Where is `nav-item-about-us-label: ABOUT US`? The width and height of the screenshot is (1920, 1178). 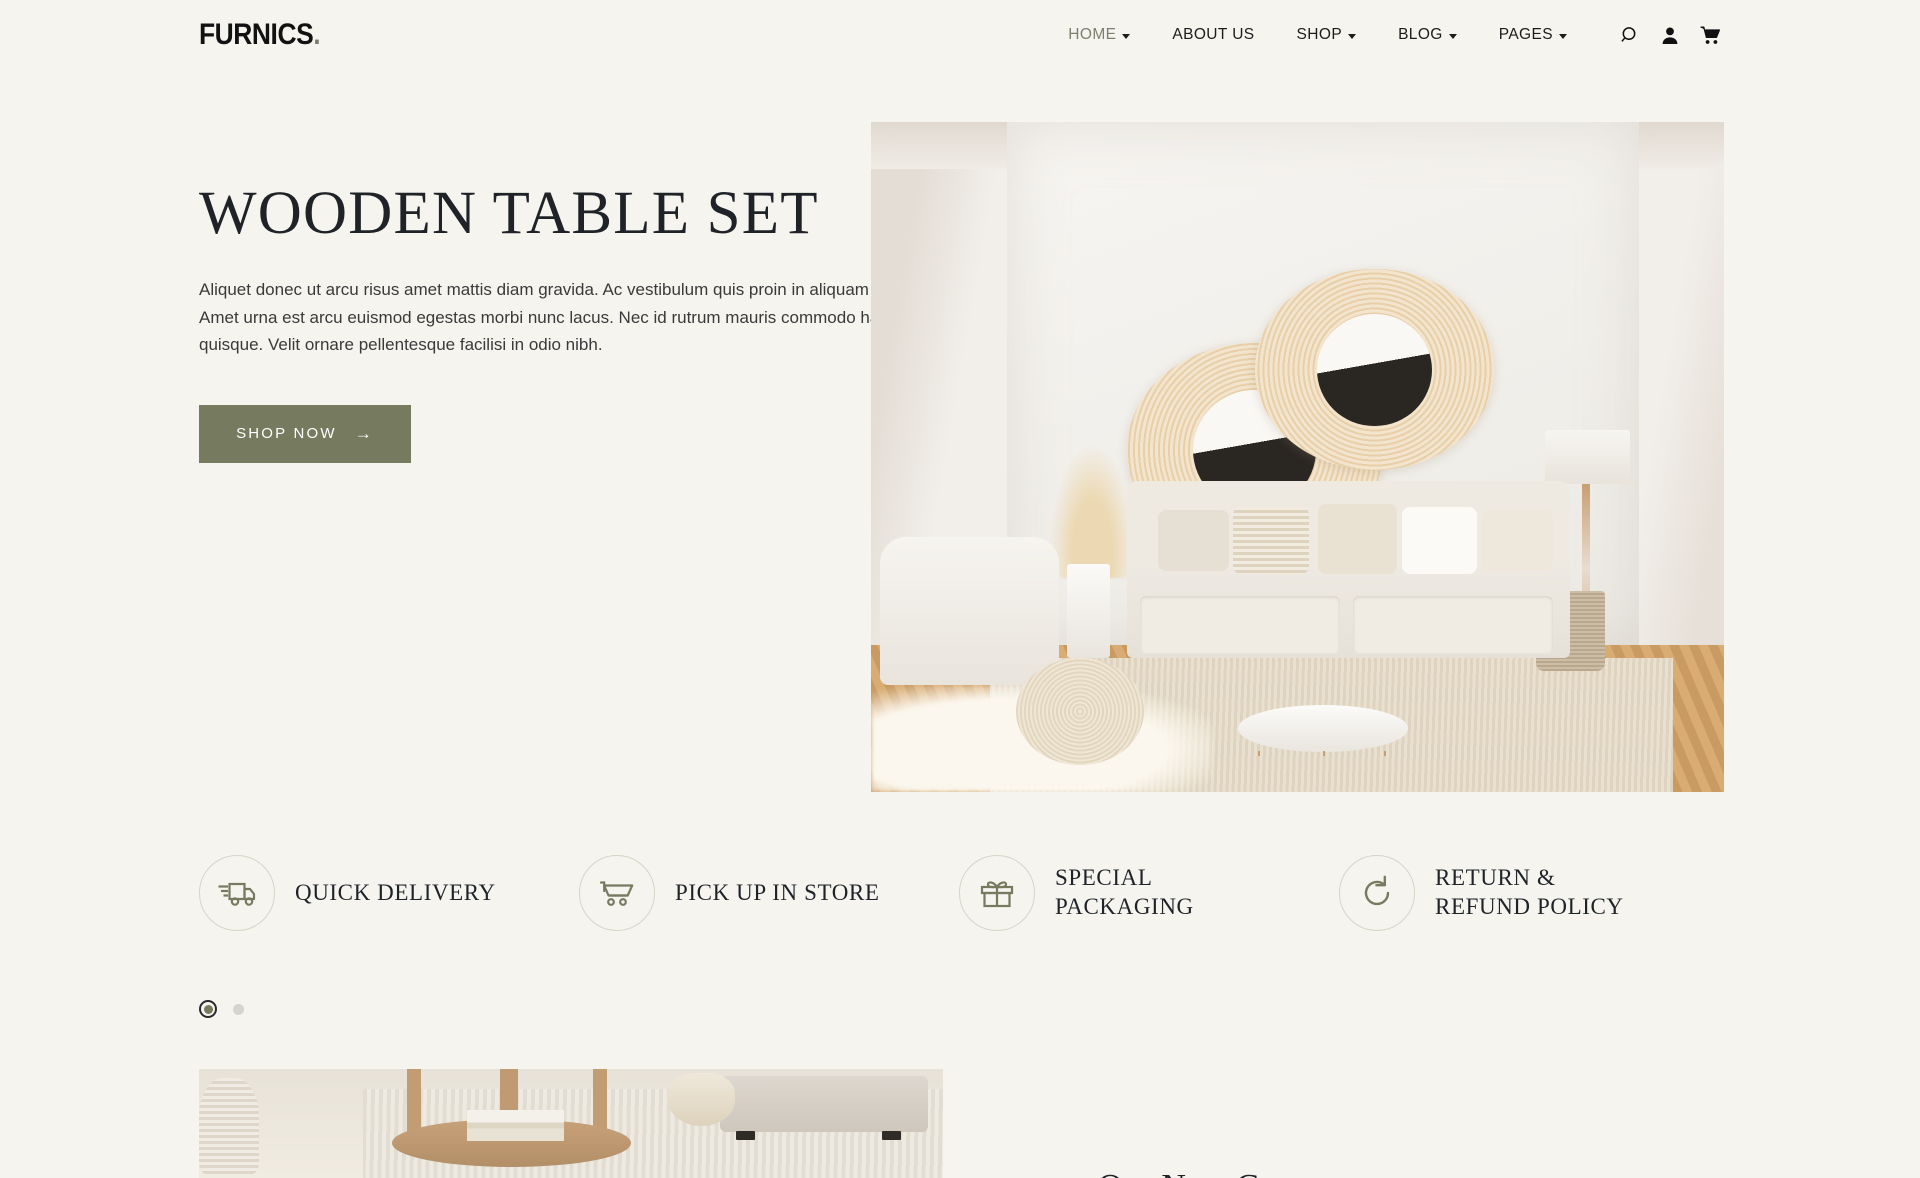
nav-item-about-us-label: ABOUT US is located at coordinates (1213, 34).